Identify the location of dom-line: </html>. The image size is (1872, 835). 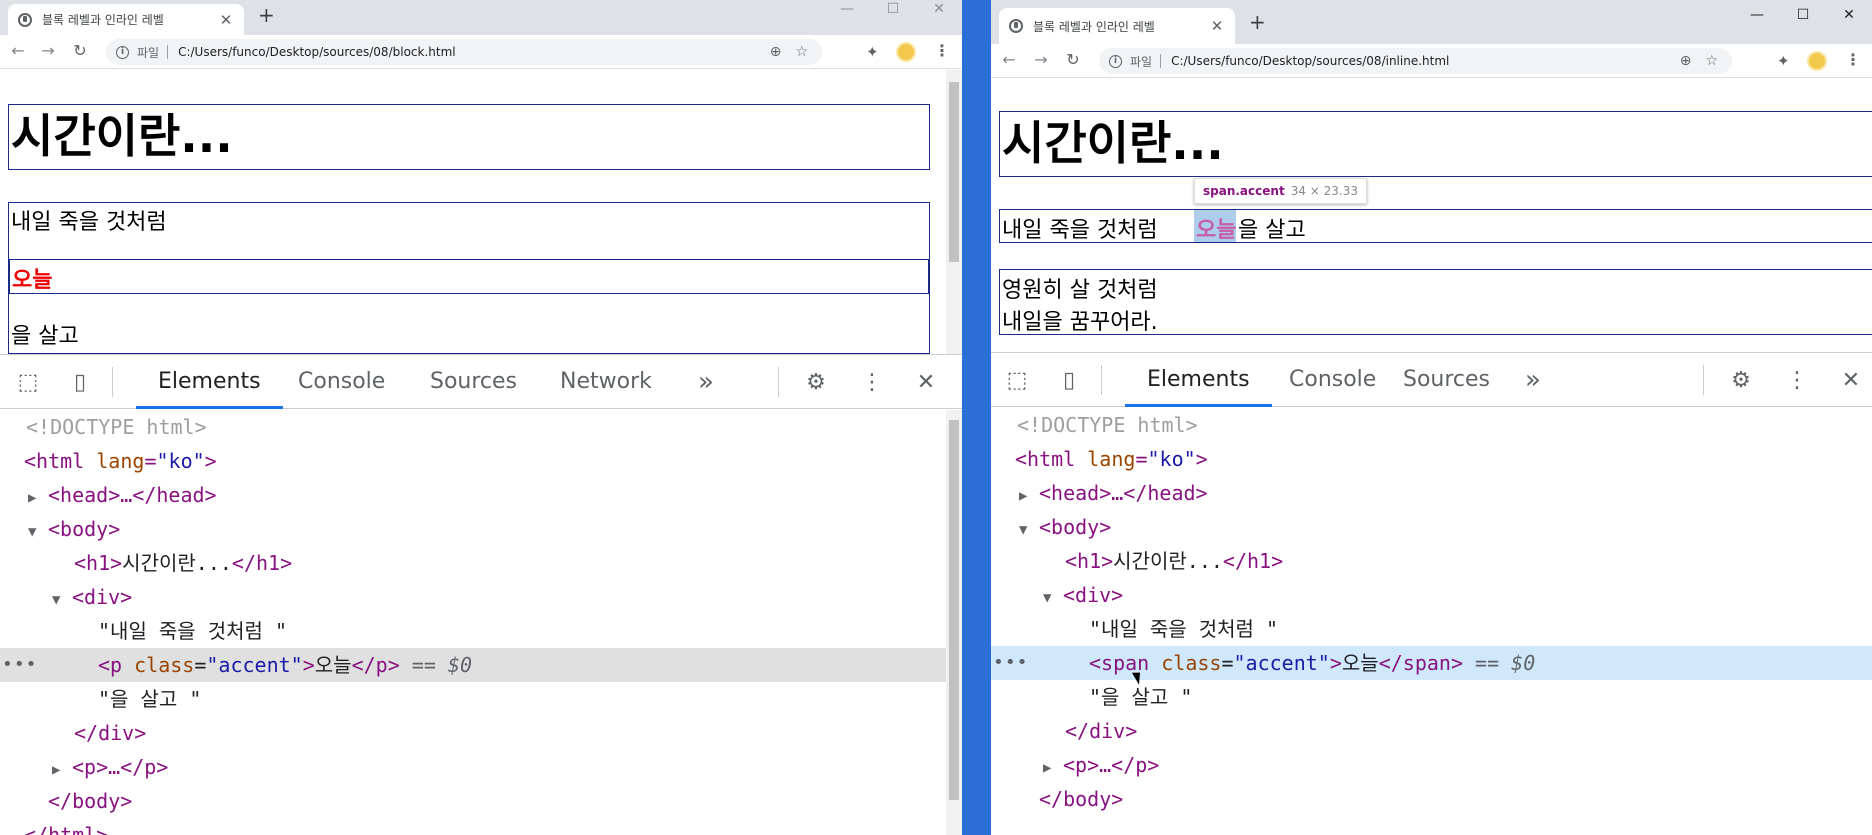
(481, 826).